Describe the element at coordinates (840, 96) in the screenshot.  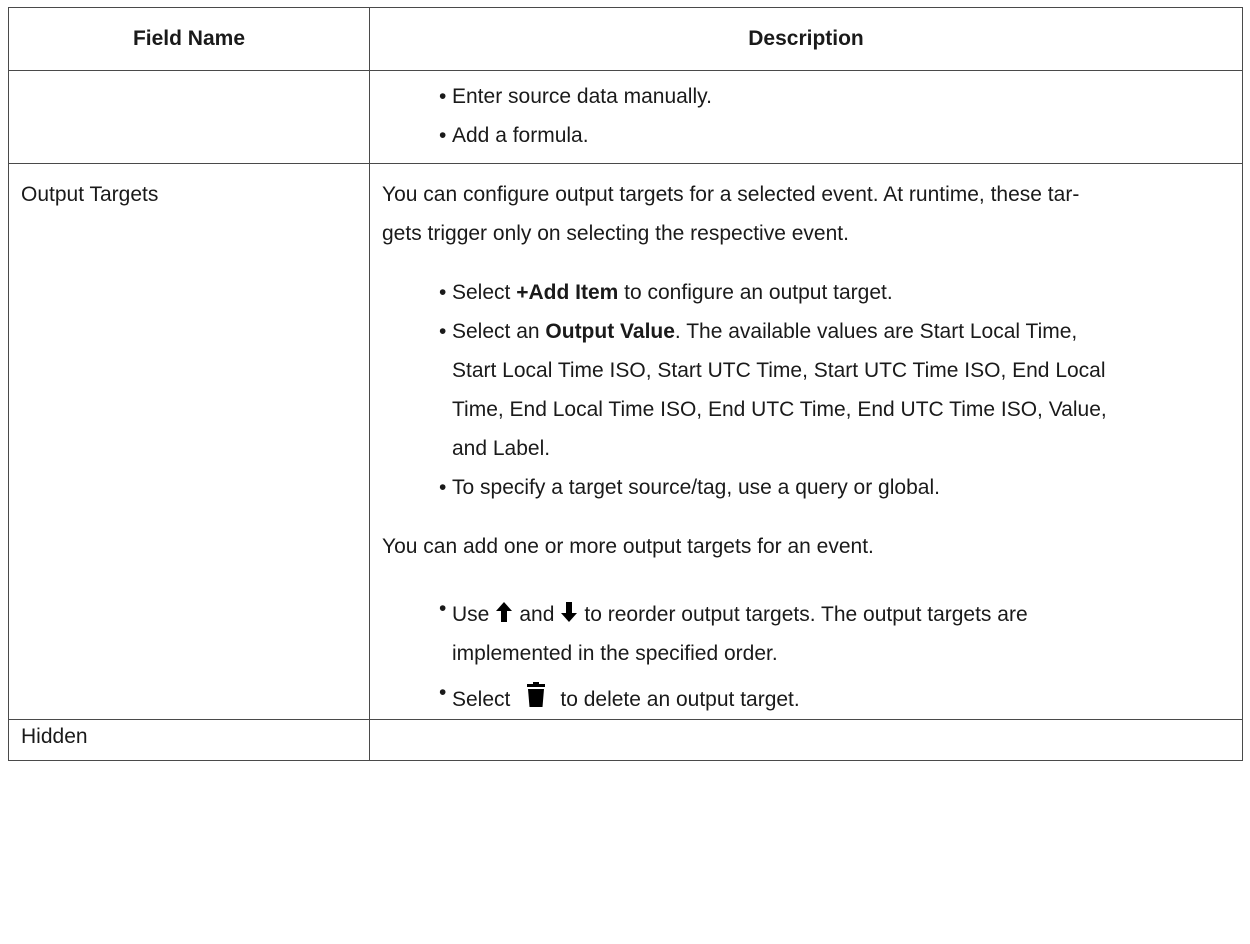
I see `list-item: Enter source data manually.` at that location.